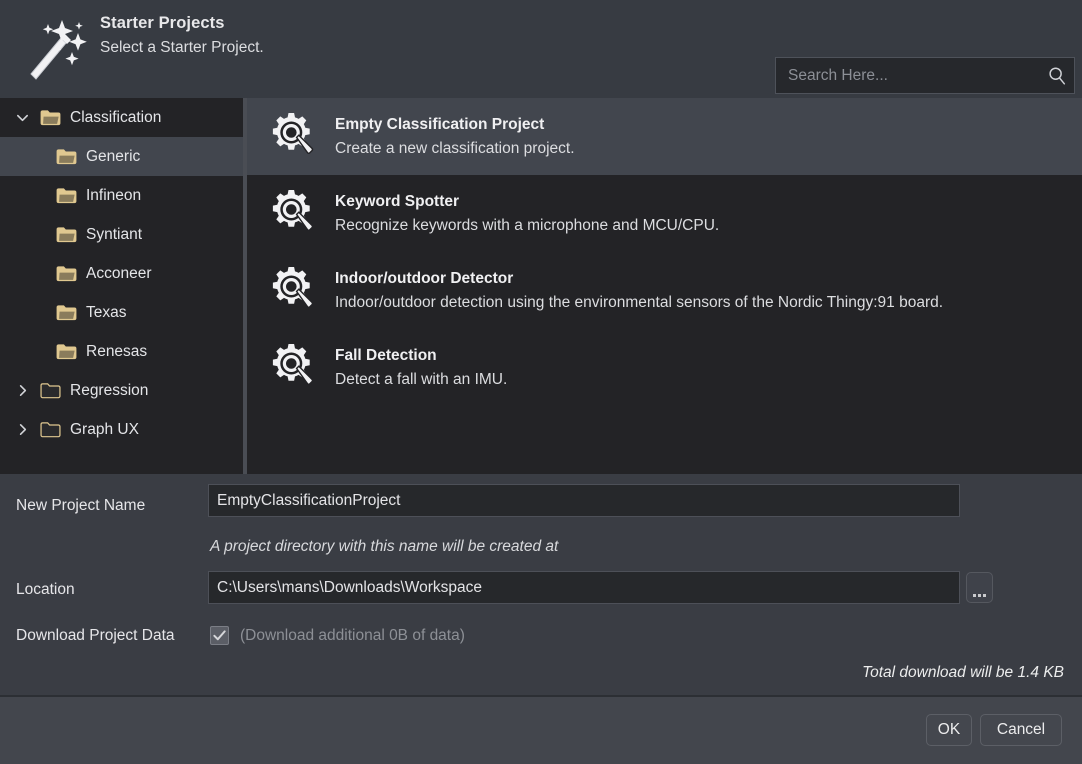 Image resolution: width=1082 pixels, height=764 pixels. Describe the element at coordinates (397, 201) in the screenshot. I see `project-title: Keyword Spotter` at that location.